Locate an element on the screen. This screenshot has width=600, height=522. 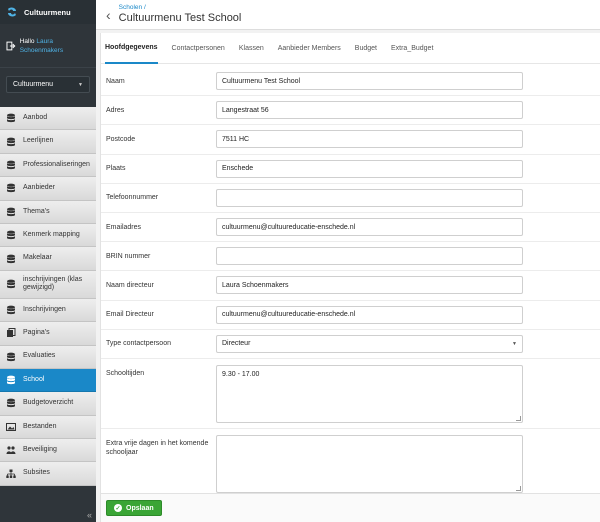
sidebar-item-inschrijvingen: Inschrijvingen is located at coordinates (48, 310).